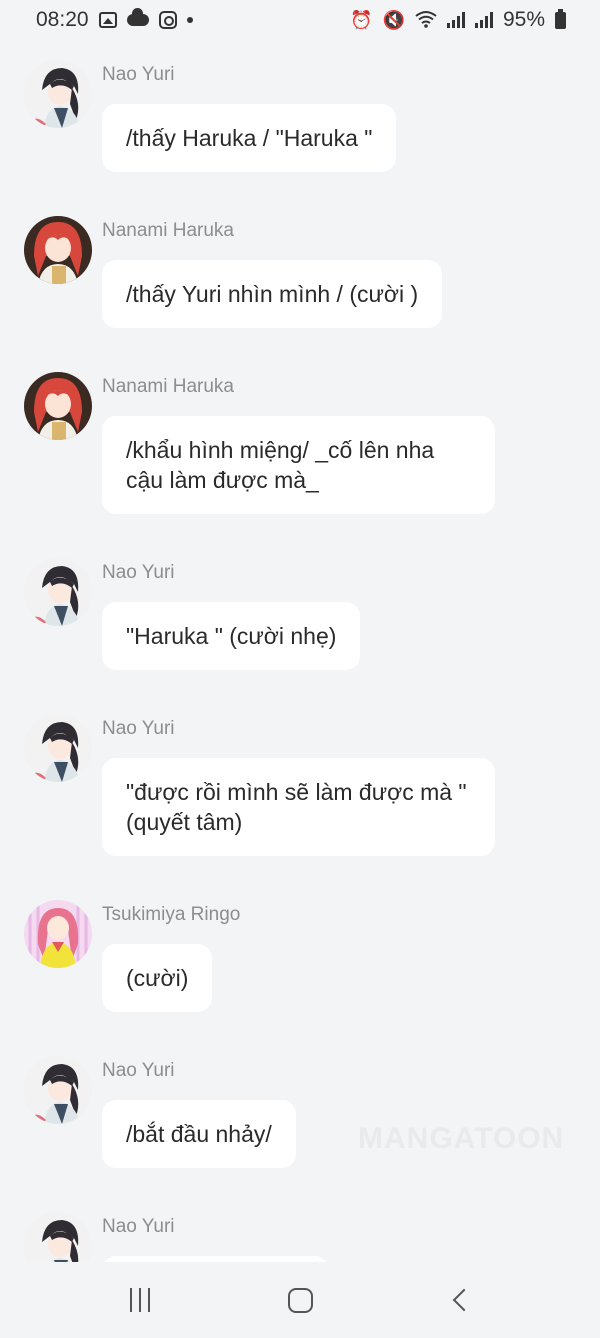  Describe the element at coordinates (107, 20) in the screenshot. I see `gallery-icon` at that location.